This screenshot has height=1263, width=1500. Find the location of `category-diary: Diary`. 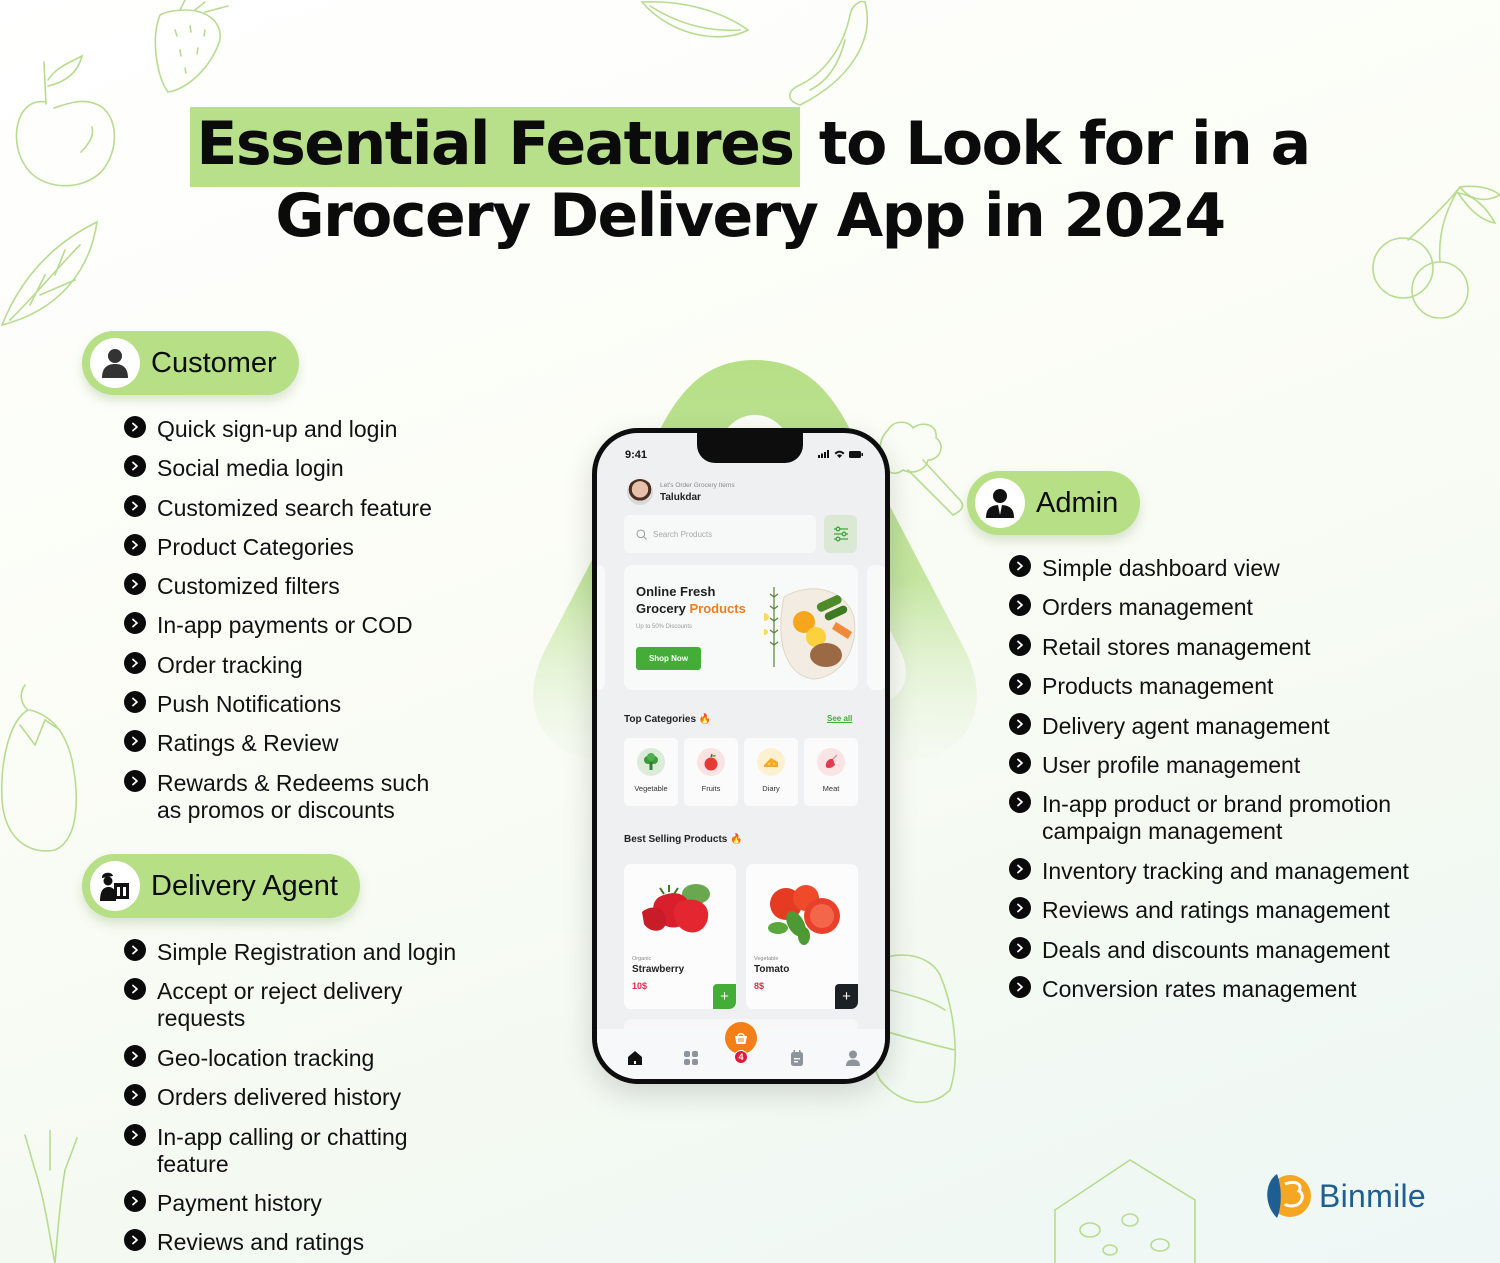

category-diary: Diary is located at coordinates (771, 772).